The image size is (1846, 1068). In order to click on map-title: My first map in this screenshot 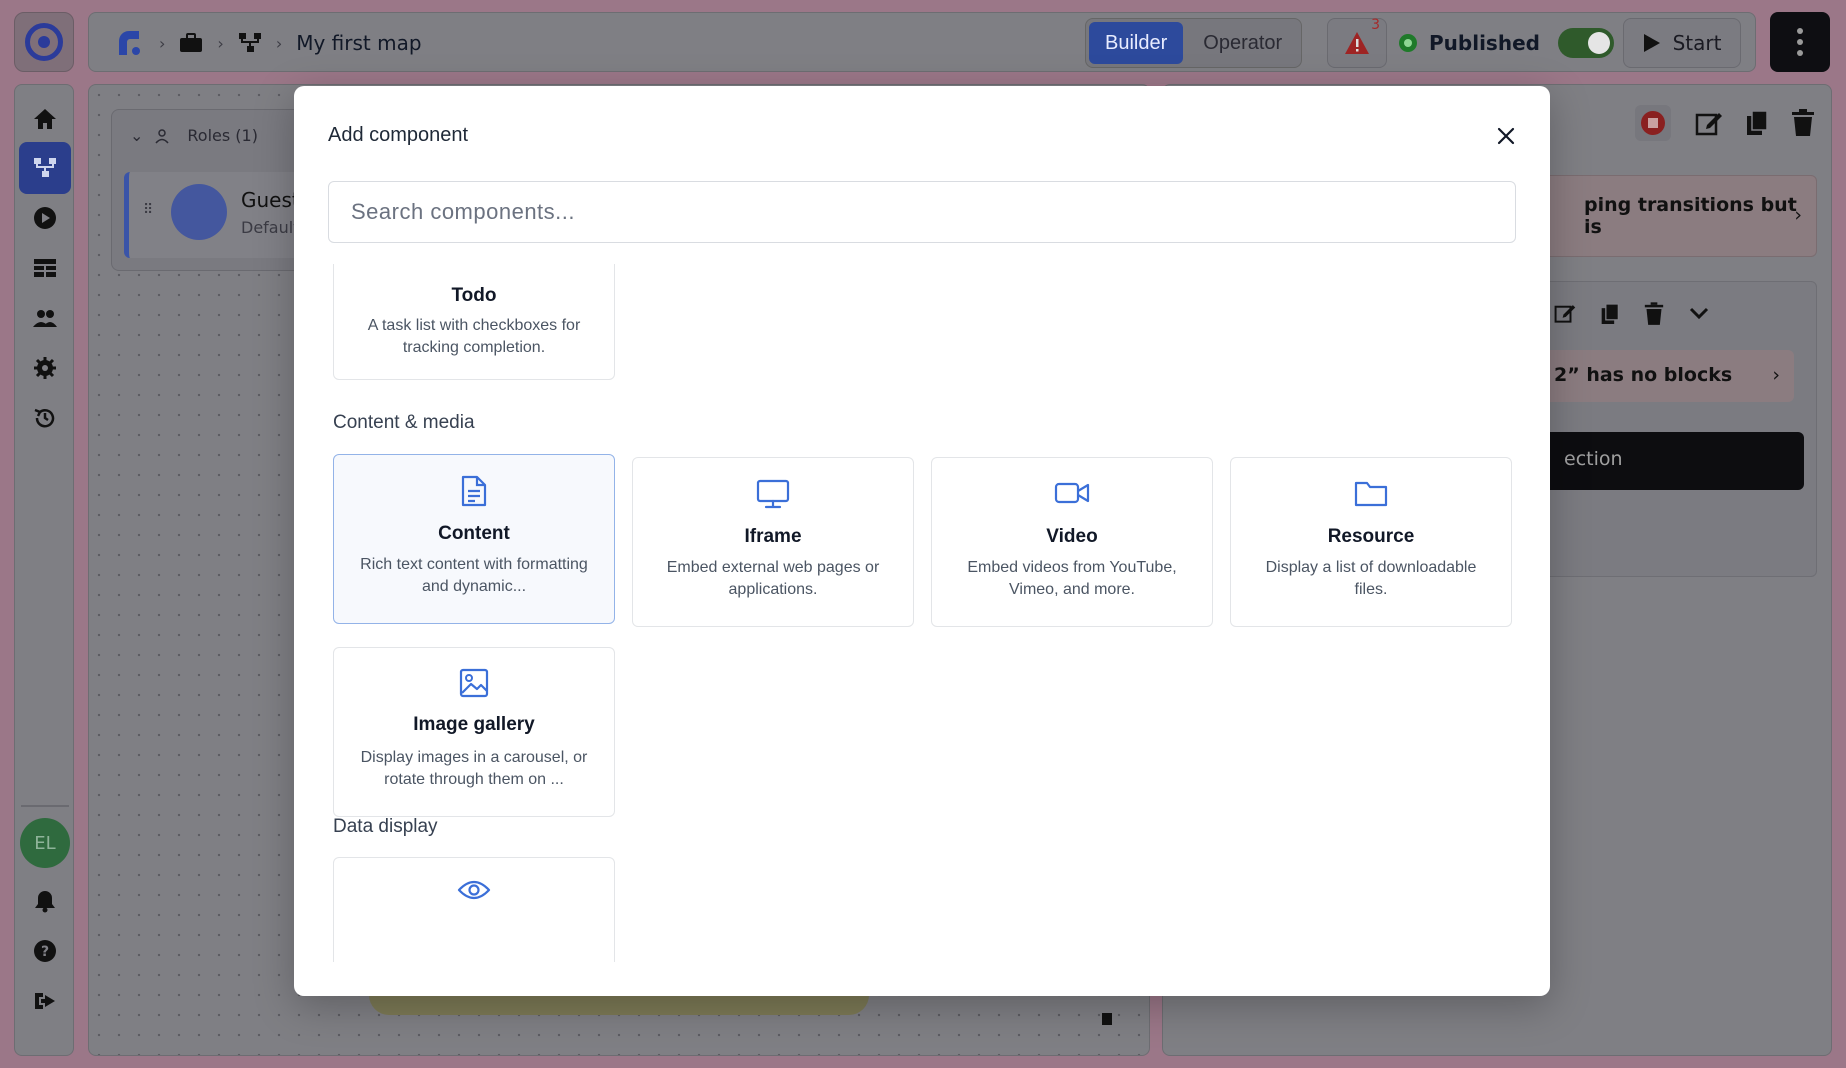, I will do `click(358, 43)`.